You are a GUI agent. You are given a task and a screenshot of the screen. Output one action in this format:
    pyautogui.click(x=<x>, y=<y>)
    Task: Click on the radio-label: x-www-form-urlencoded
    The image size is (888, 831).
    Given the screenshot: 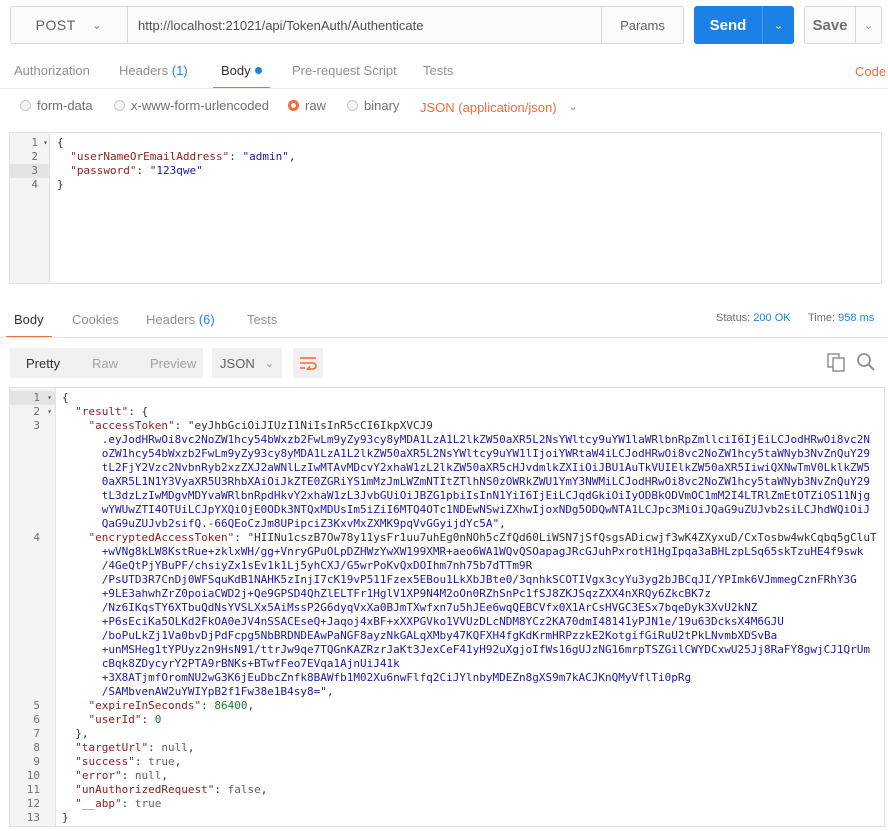 What is the action you would take?
    pyautogui.click(x=200, y=105)
    